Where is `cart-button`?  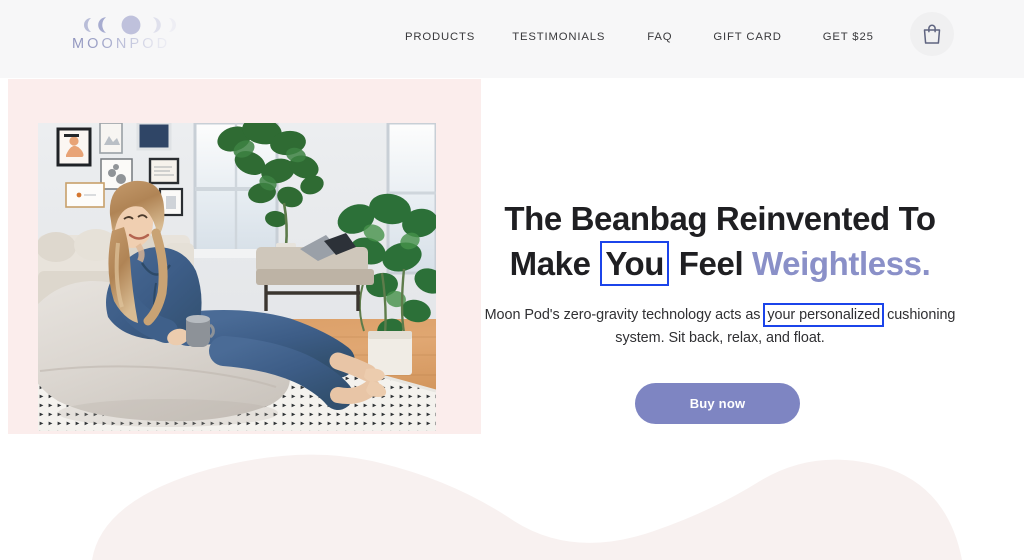
cart-button is located at coordinates (932, 34).